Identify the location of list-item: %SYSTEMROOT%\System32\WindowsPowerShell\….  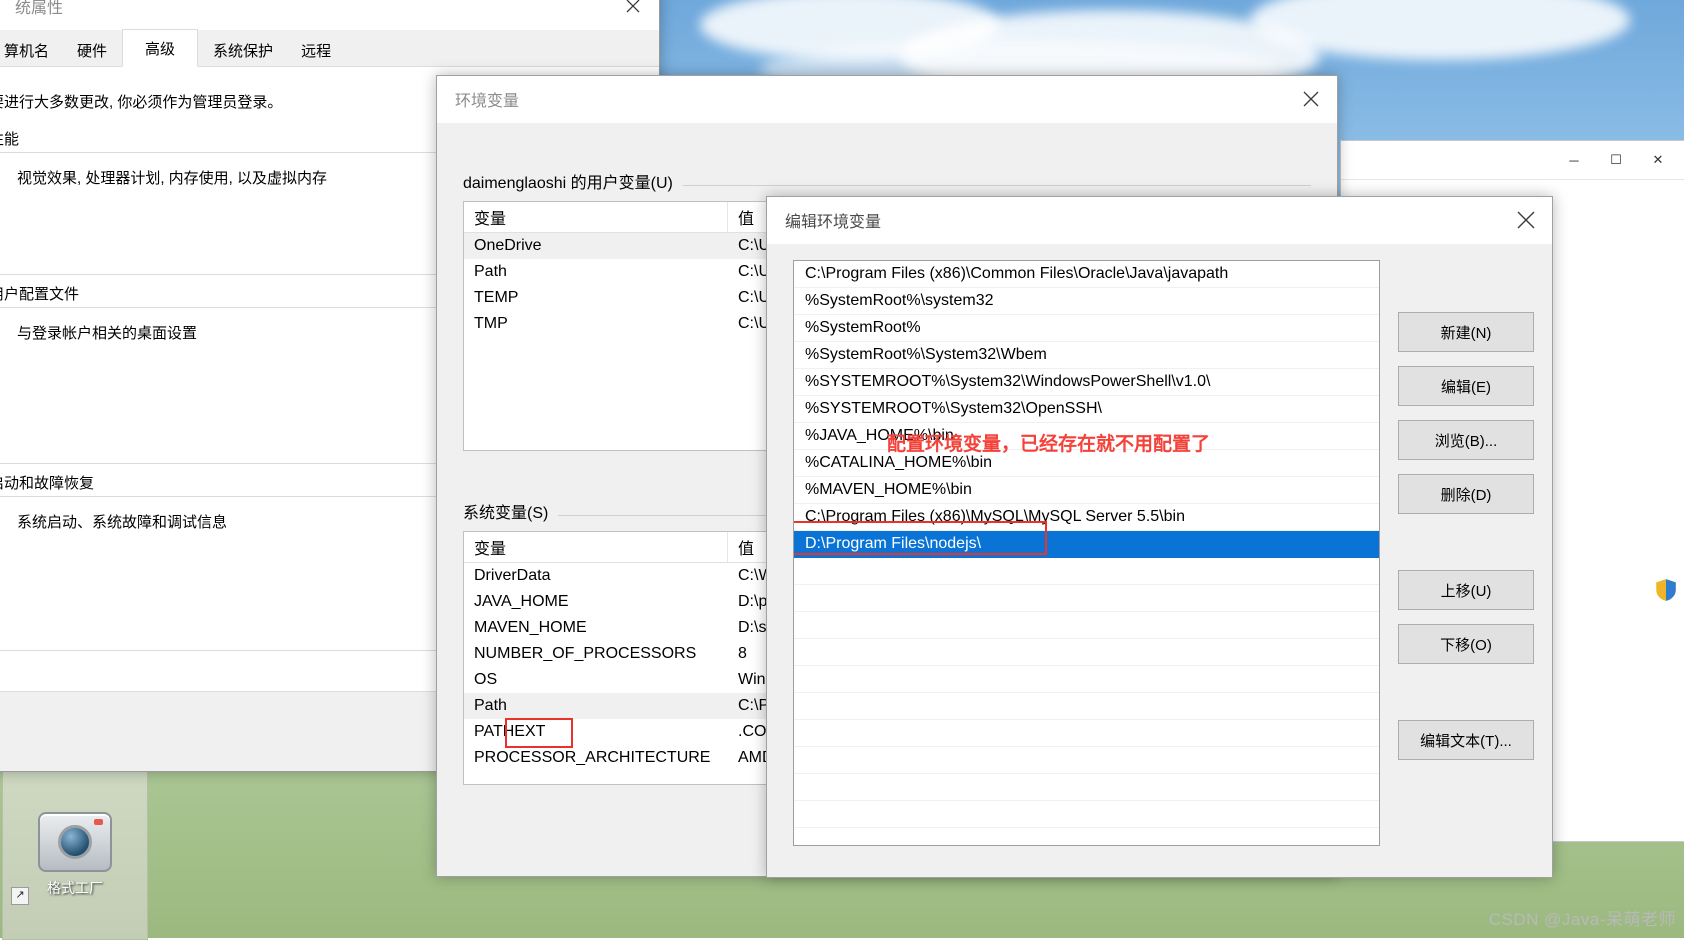
(1086, 382).